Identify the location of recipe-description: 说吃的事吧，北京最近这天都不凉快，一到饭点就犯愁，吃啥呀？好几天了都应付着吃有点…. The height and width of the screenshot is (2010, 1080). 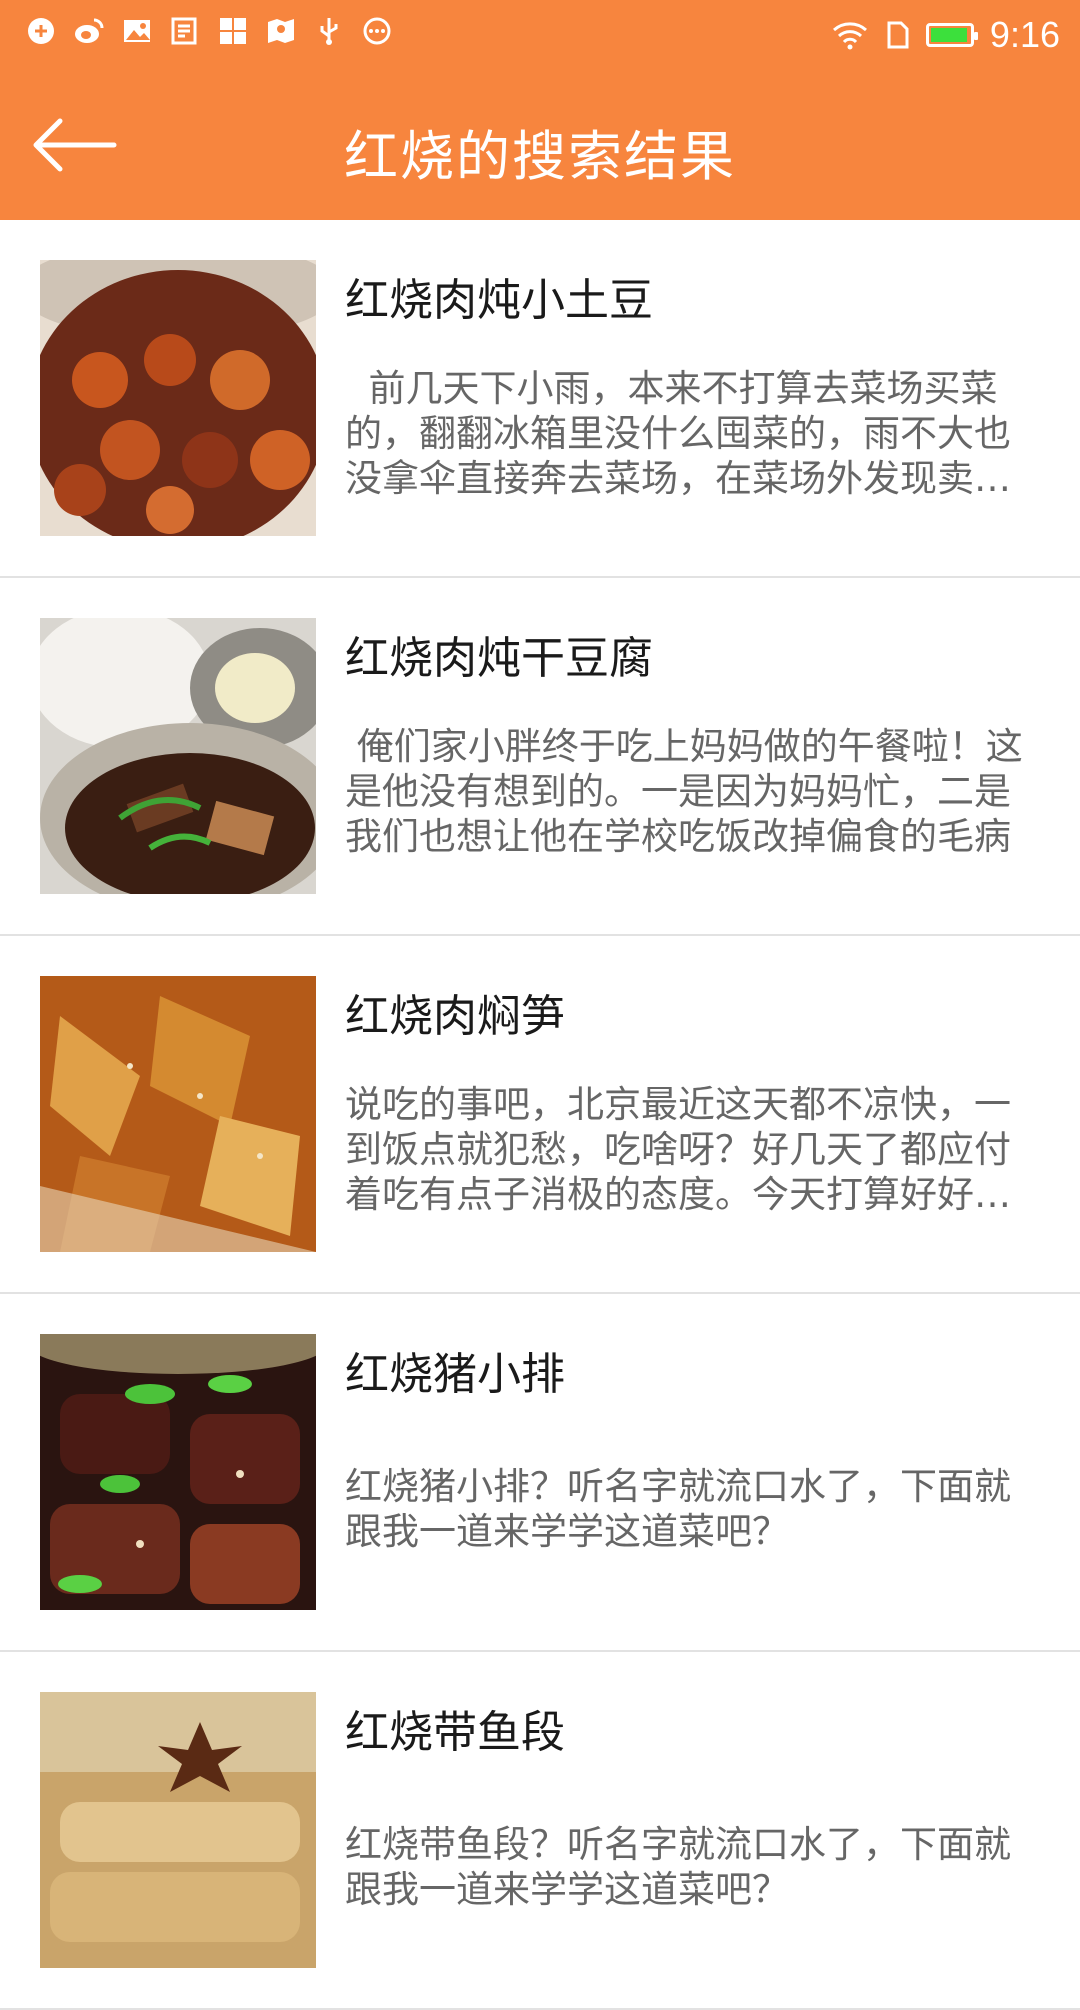
(678, 1149).